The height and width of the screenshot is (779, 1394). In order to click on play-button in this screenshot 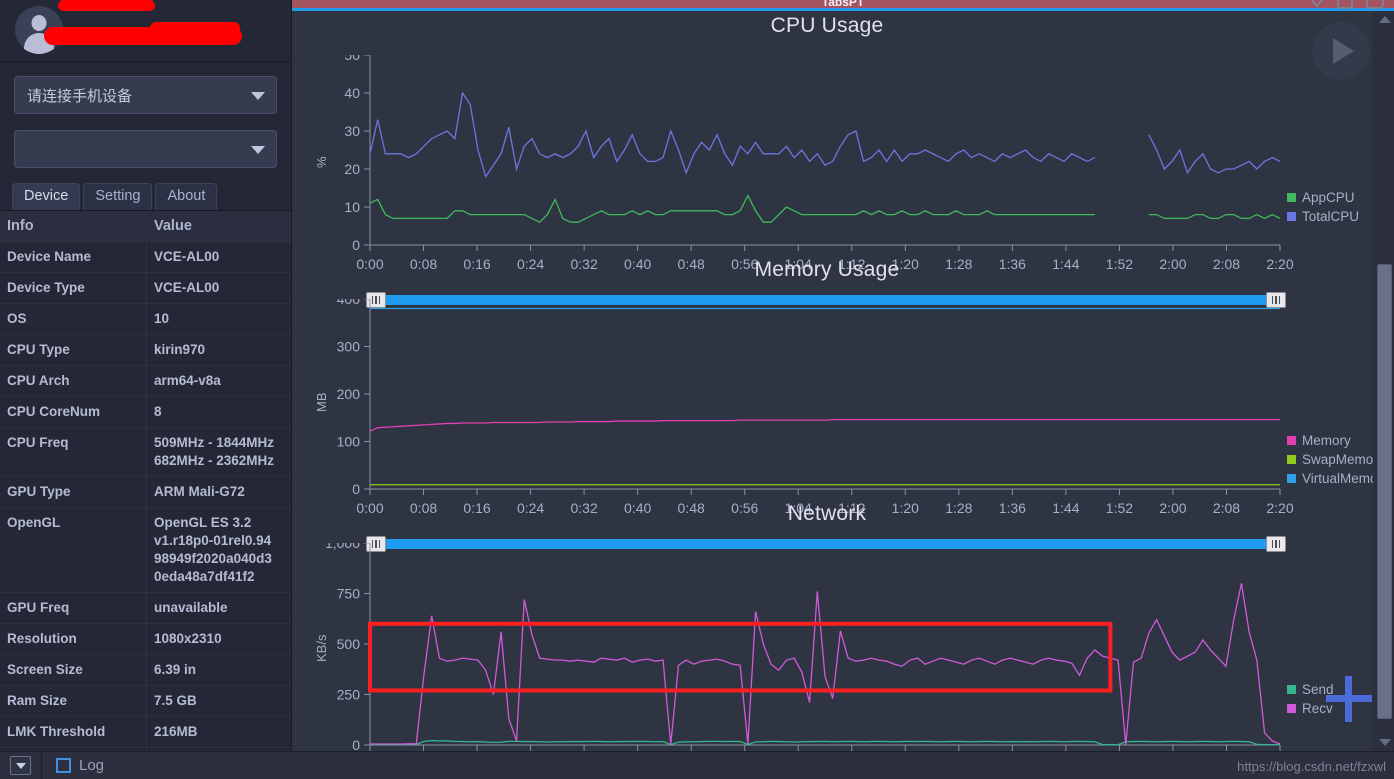, I will do `click(1341, 51)`.